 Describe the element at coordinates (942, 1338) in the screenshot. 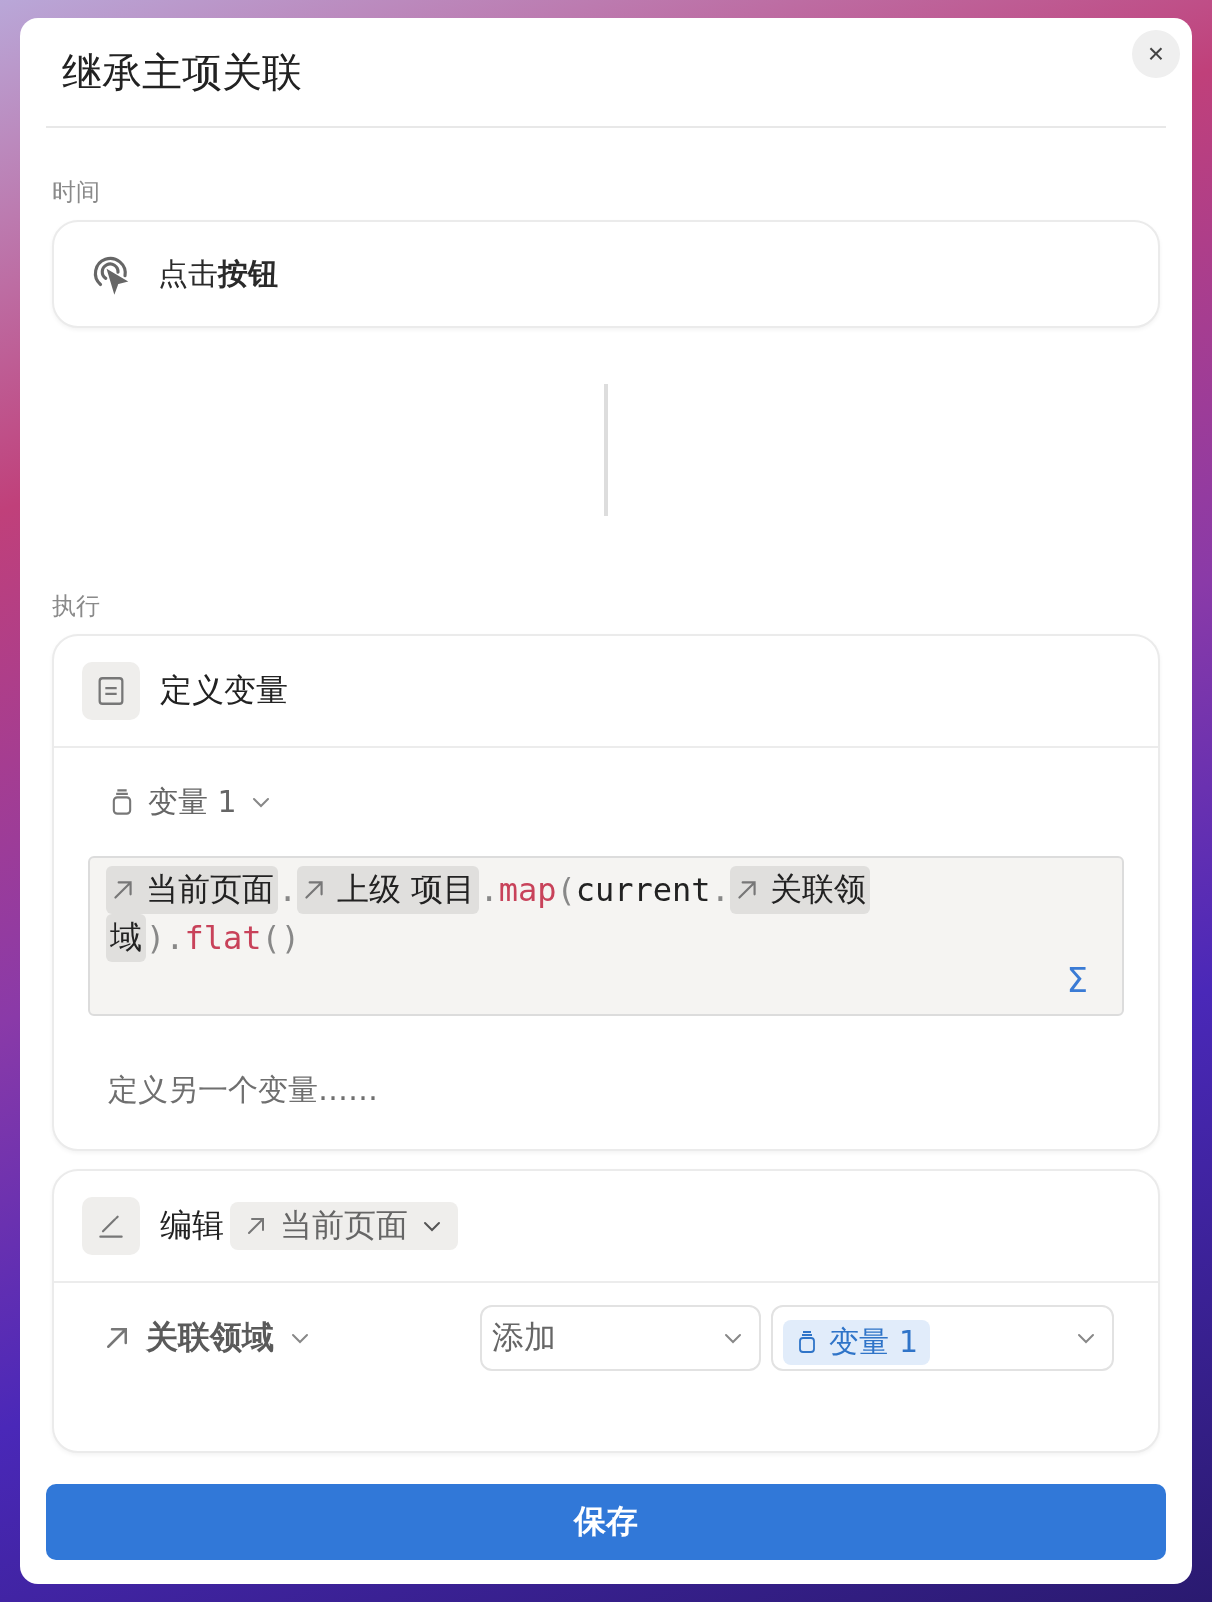

I see `value-select: 变量 1` at that location.